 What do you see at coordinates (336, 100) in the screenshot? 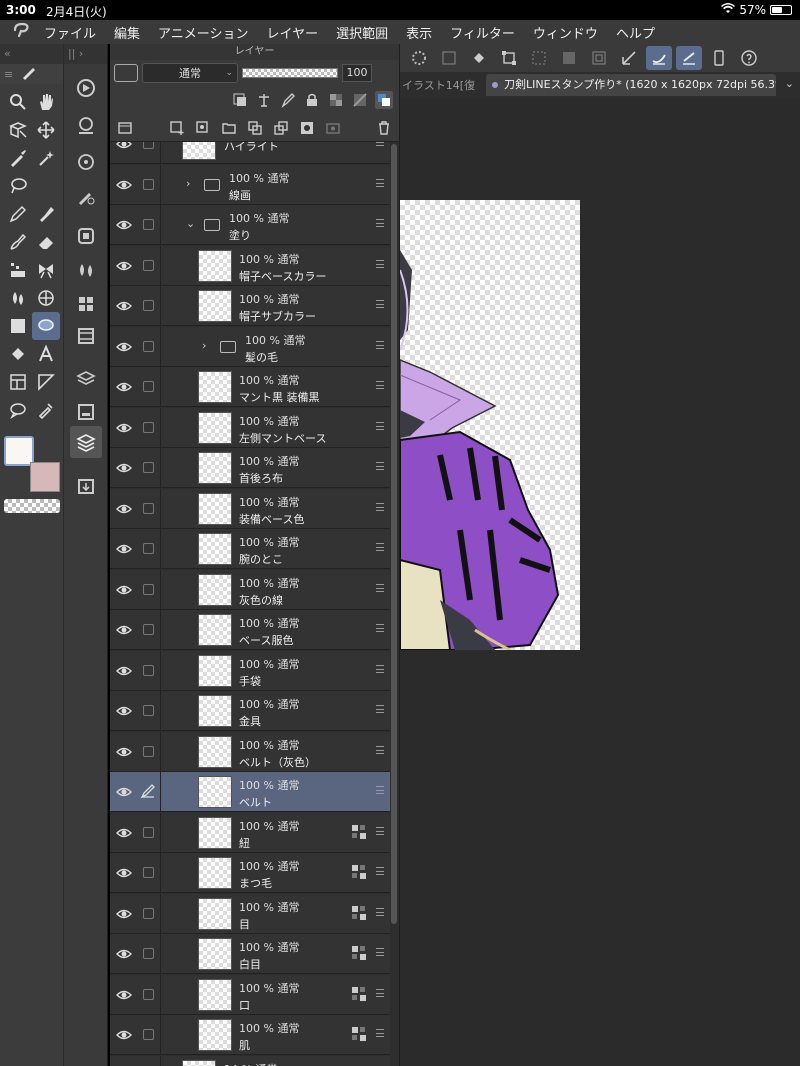
I see `lock-transparency-icon` at bounding box center [336, 100].